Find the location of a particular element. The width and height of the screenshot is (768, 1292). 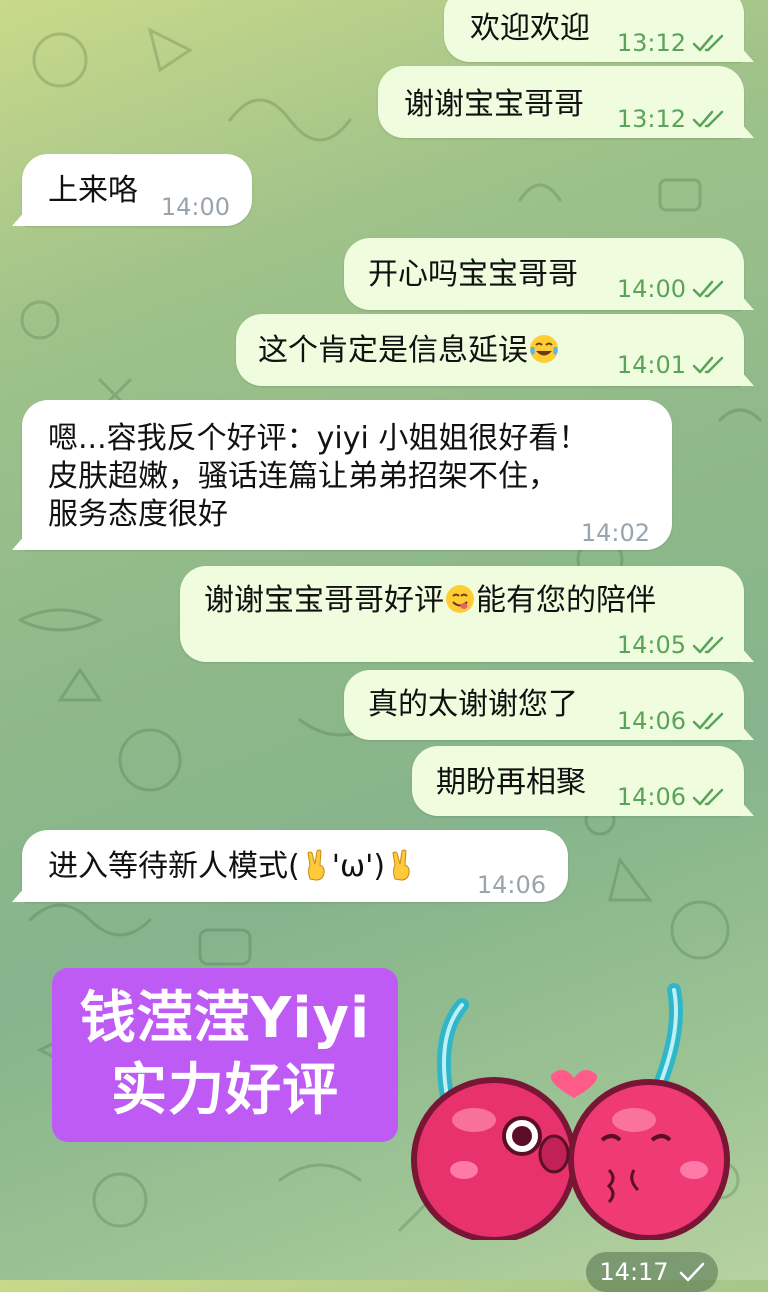

message-text-part: 进入等待新人模式( is located at coordinates (174, 866).